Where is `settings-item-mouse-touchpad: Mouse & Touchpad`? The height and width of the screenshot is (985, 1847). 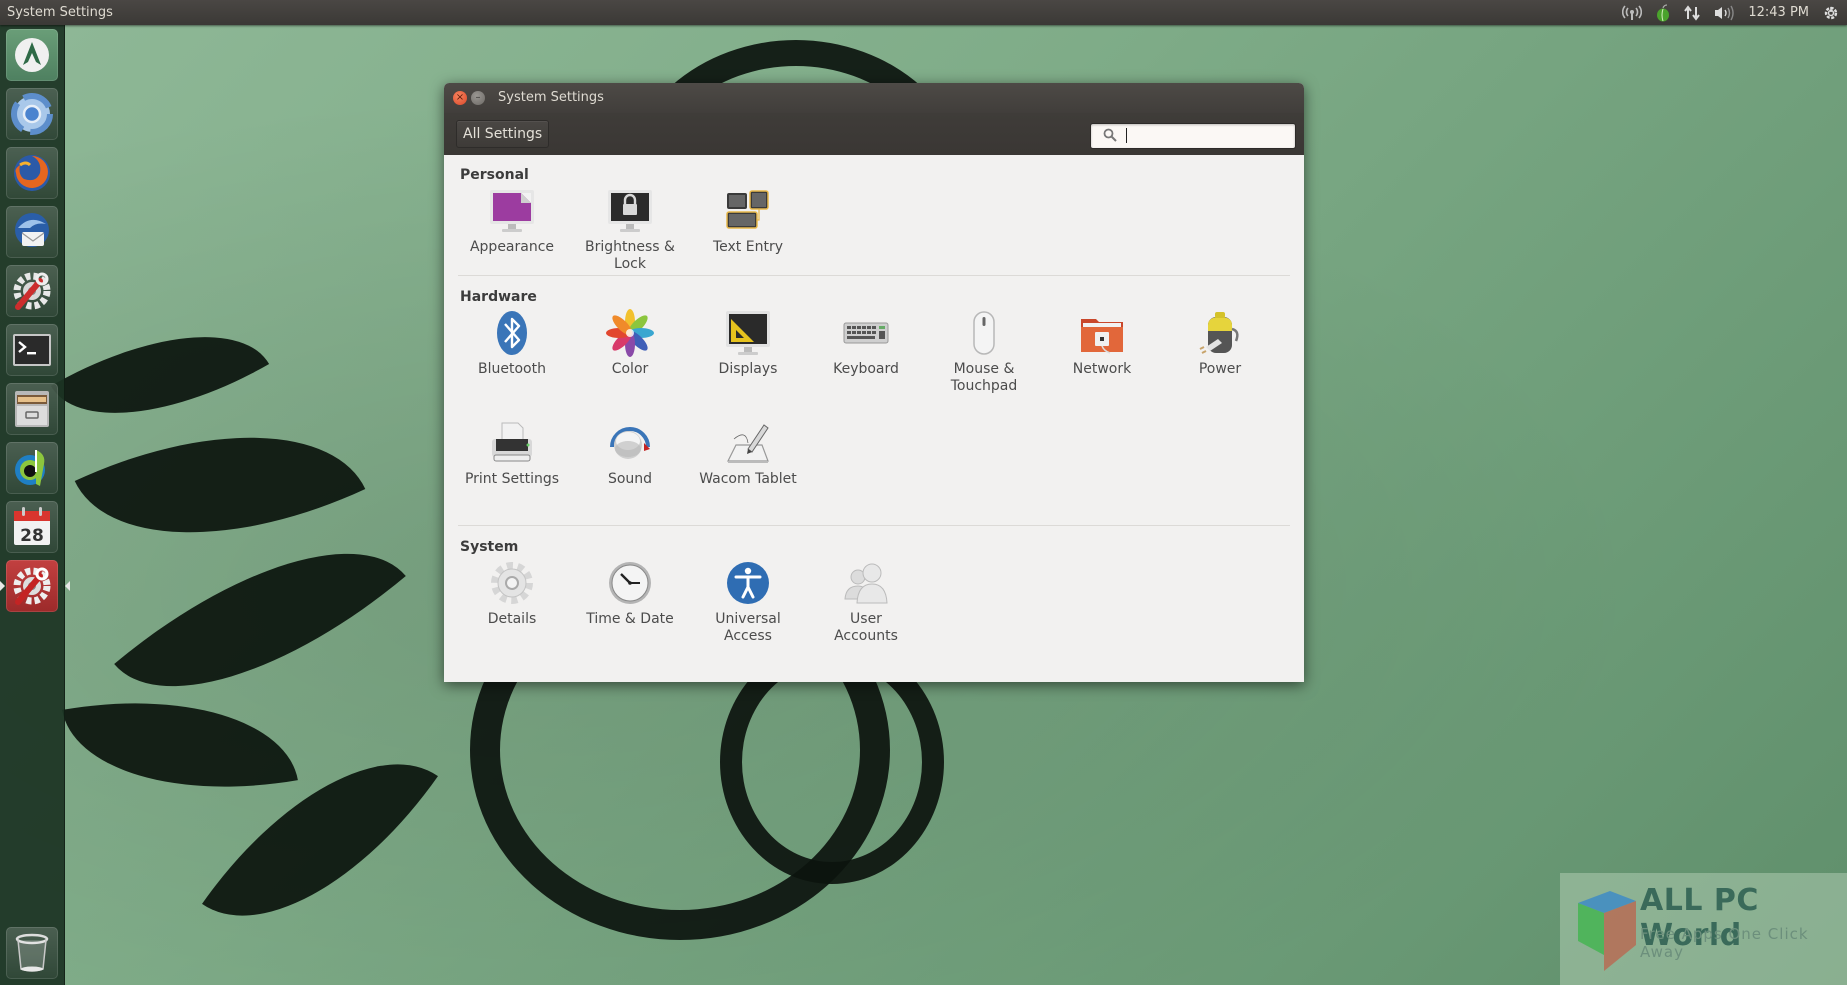 settings-item-mouse-touchpad: Mouse & Touchpad is located at coordinates (984, 352).